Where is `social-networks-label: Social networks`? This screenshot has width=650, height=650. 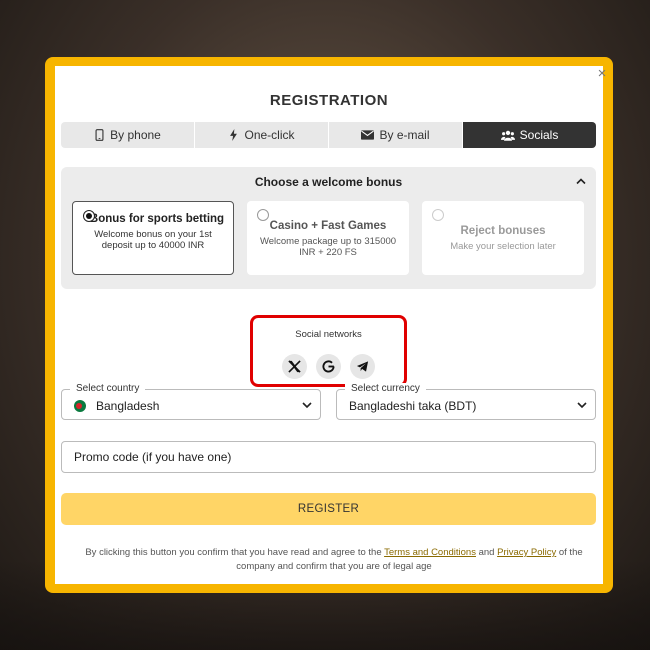 social-networks-label: Social networks is located at coordinates (328, 334).